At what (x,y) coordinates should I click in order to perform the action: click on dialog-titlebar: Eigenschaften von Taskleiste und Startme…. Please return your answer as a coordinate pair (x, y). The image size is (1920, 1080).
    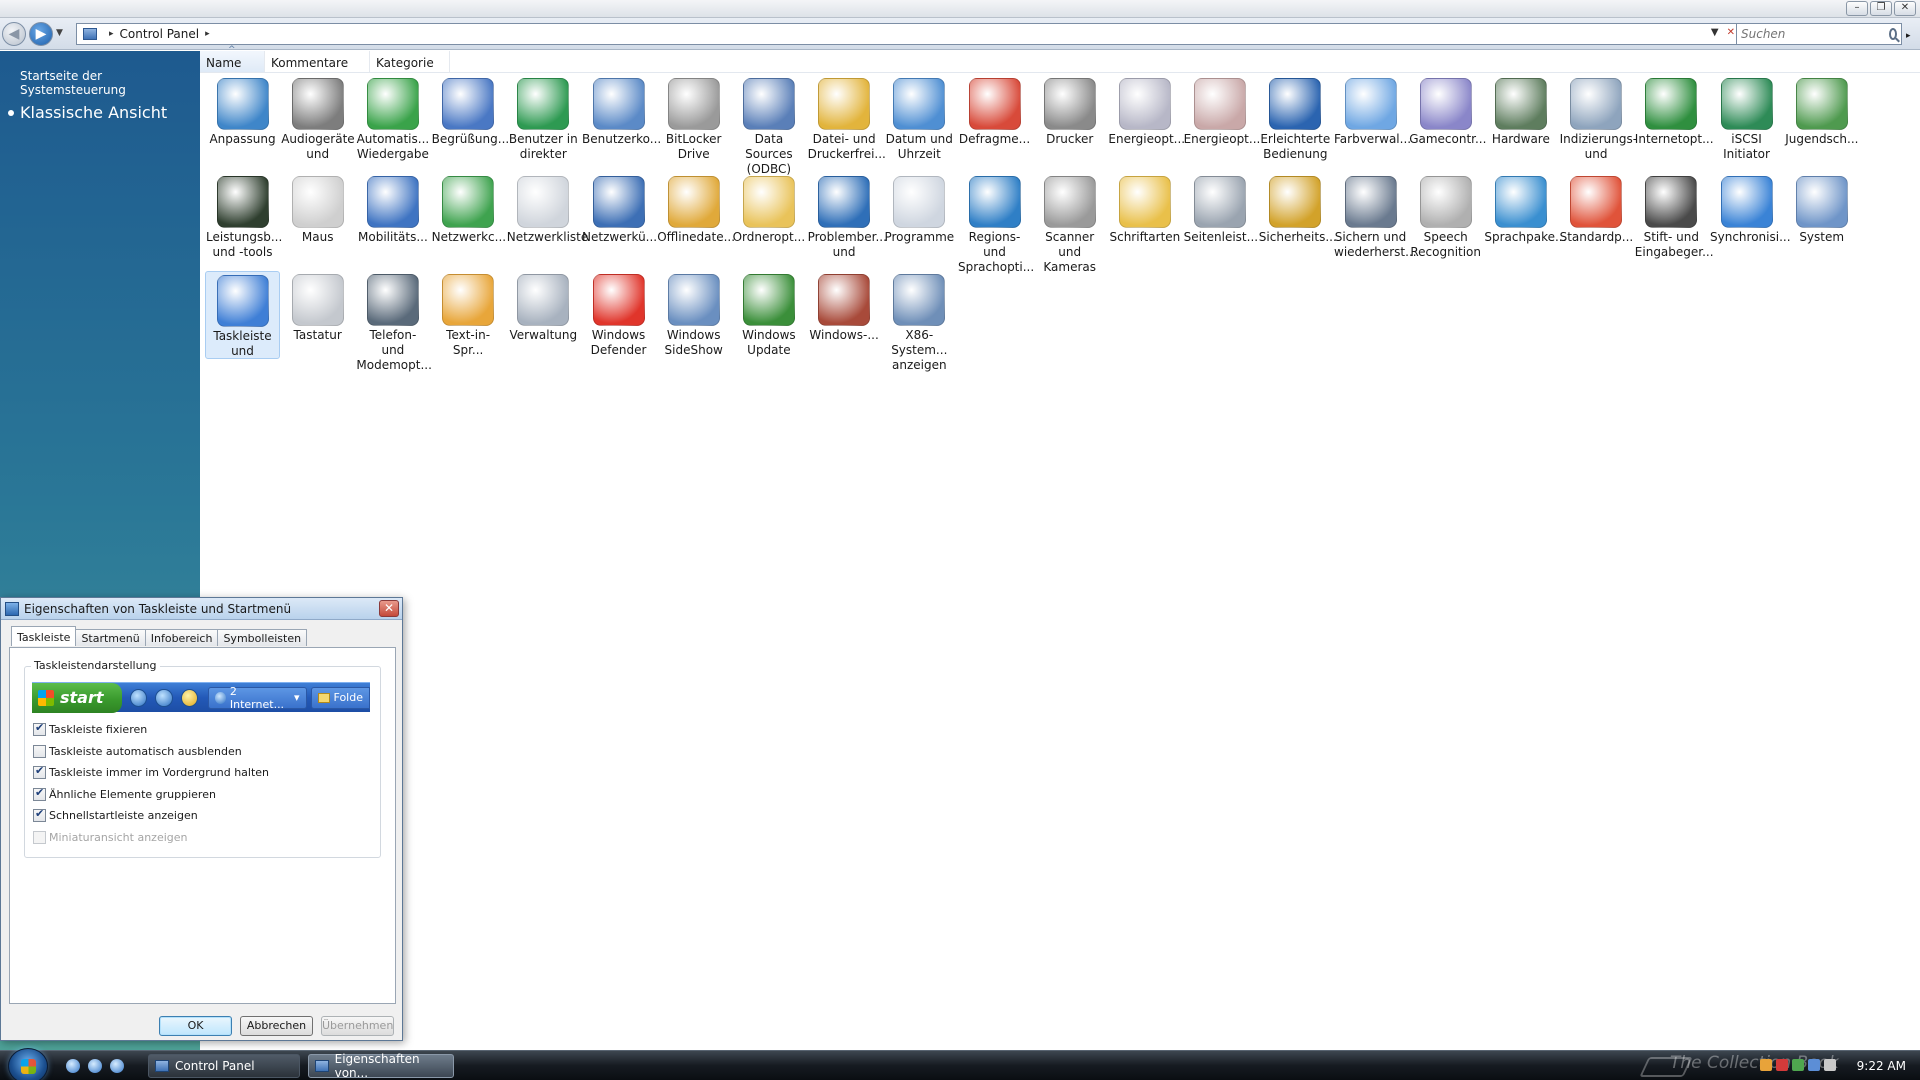
    Looking at the image, I should click on (201, 609).